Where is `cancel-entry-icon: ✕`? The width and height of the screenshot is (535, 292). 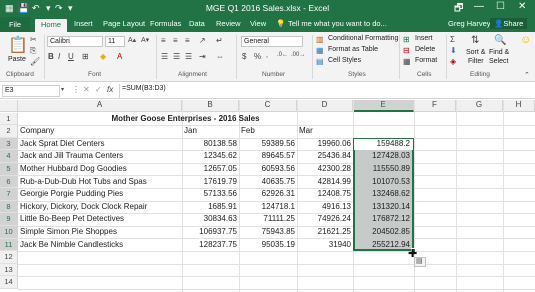 cancel-entry-icon: ✕ is located at coordinates (86, 89).